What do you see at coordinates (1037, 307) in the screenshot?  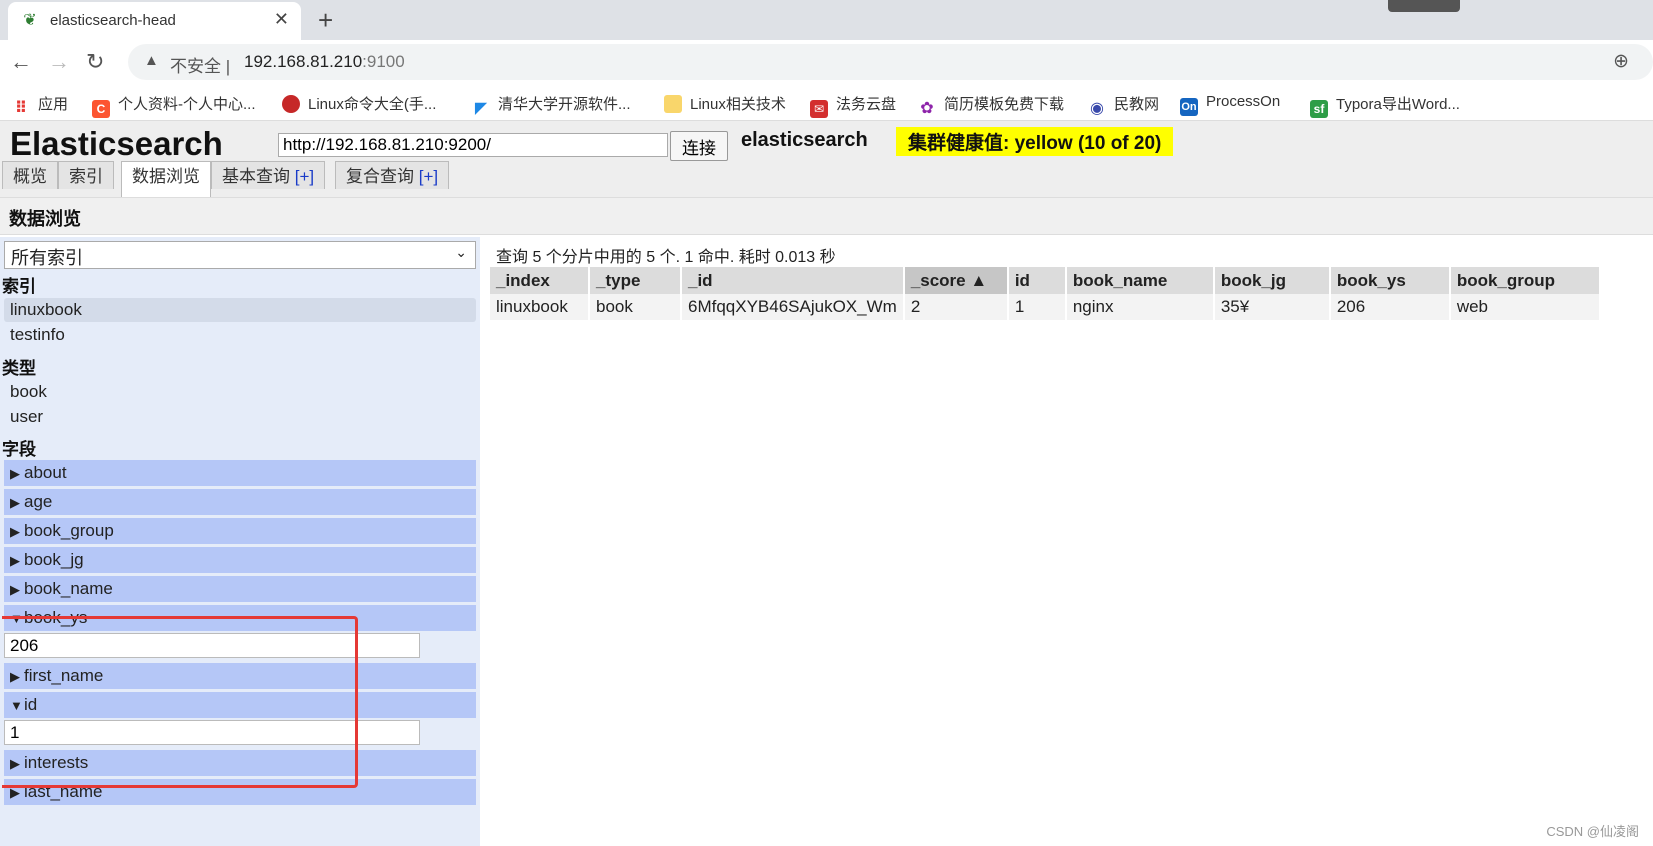 I see `table-cell: 1` at bounding box center [1037, 307].